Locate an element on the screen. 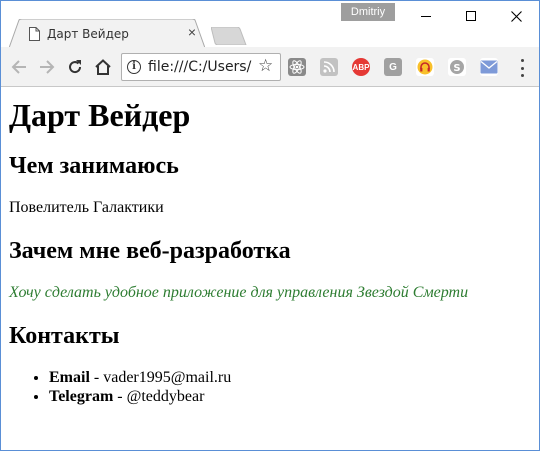 The image size is (540, 451). browser-menu-button is located at coordinates (522, 68).